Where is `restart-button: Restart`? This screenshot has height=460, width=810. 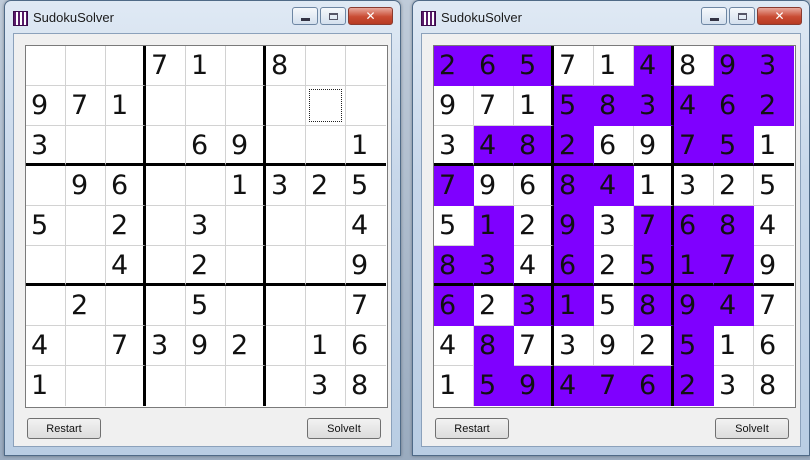
restart-button: Restart is located at coordinates (472, 428).